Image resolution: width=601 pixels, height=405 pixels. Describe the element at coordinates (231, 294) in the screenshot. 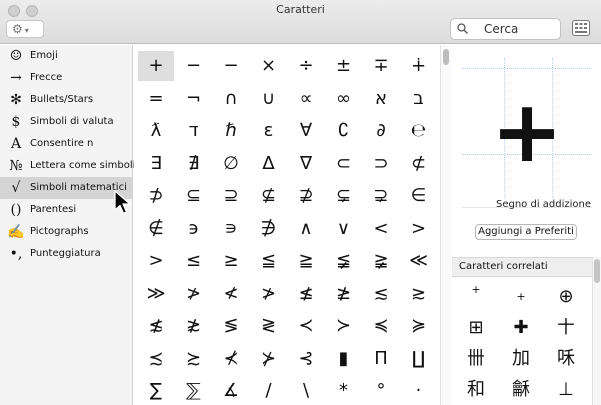

I see `character-cell: ≮` at that location.